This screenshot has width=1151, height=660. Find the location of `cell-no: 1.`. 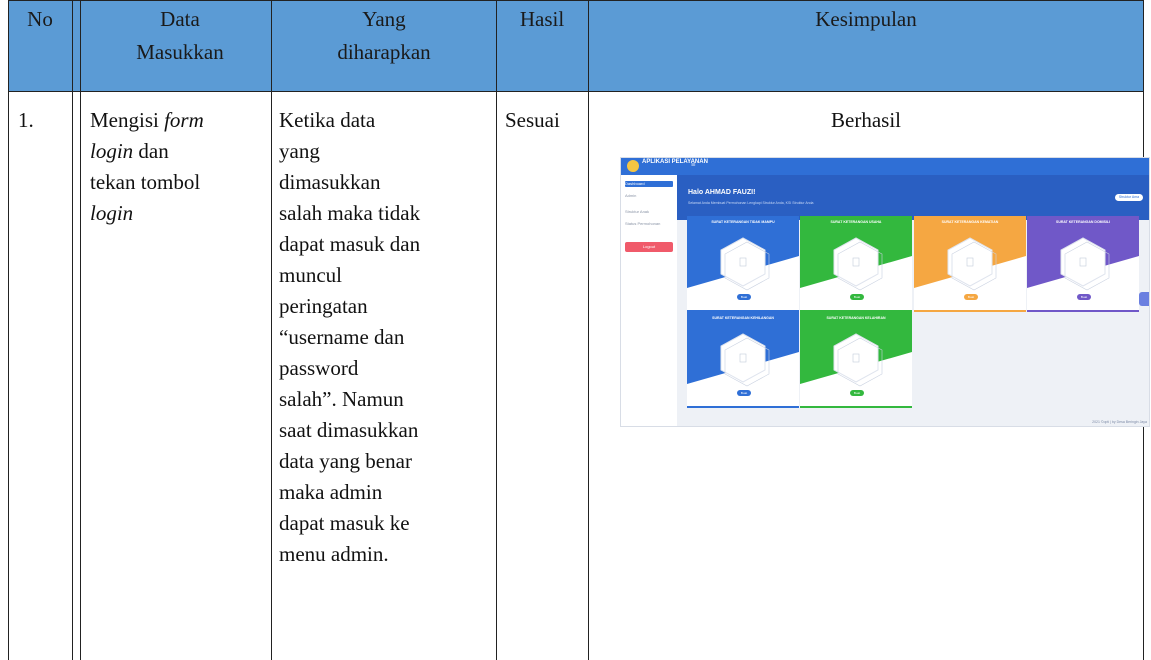

cell-no: 1. is located at coordinates (26, 120).